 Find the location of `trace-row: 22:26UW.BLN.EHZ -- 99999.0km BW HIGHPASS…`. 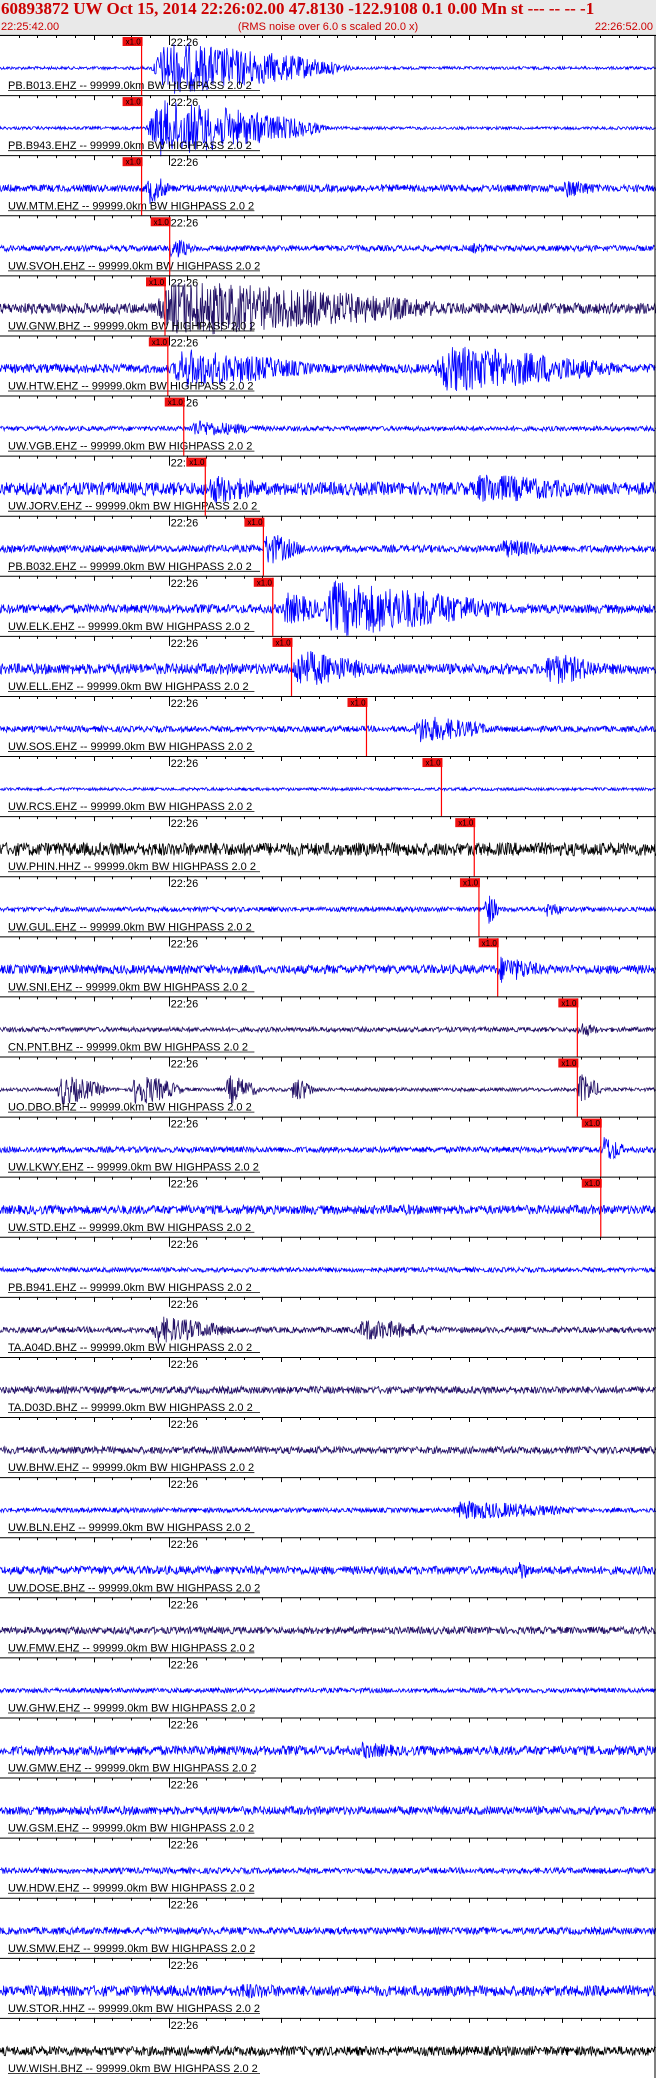

trace-row: 22:26UW.BLN.EHZ -- 99999.0km BW HIGHPASS… is located at coordinates (328, 1505).